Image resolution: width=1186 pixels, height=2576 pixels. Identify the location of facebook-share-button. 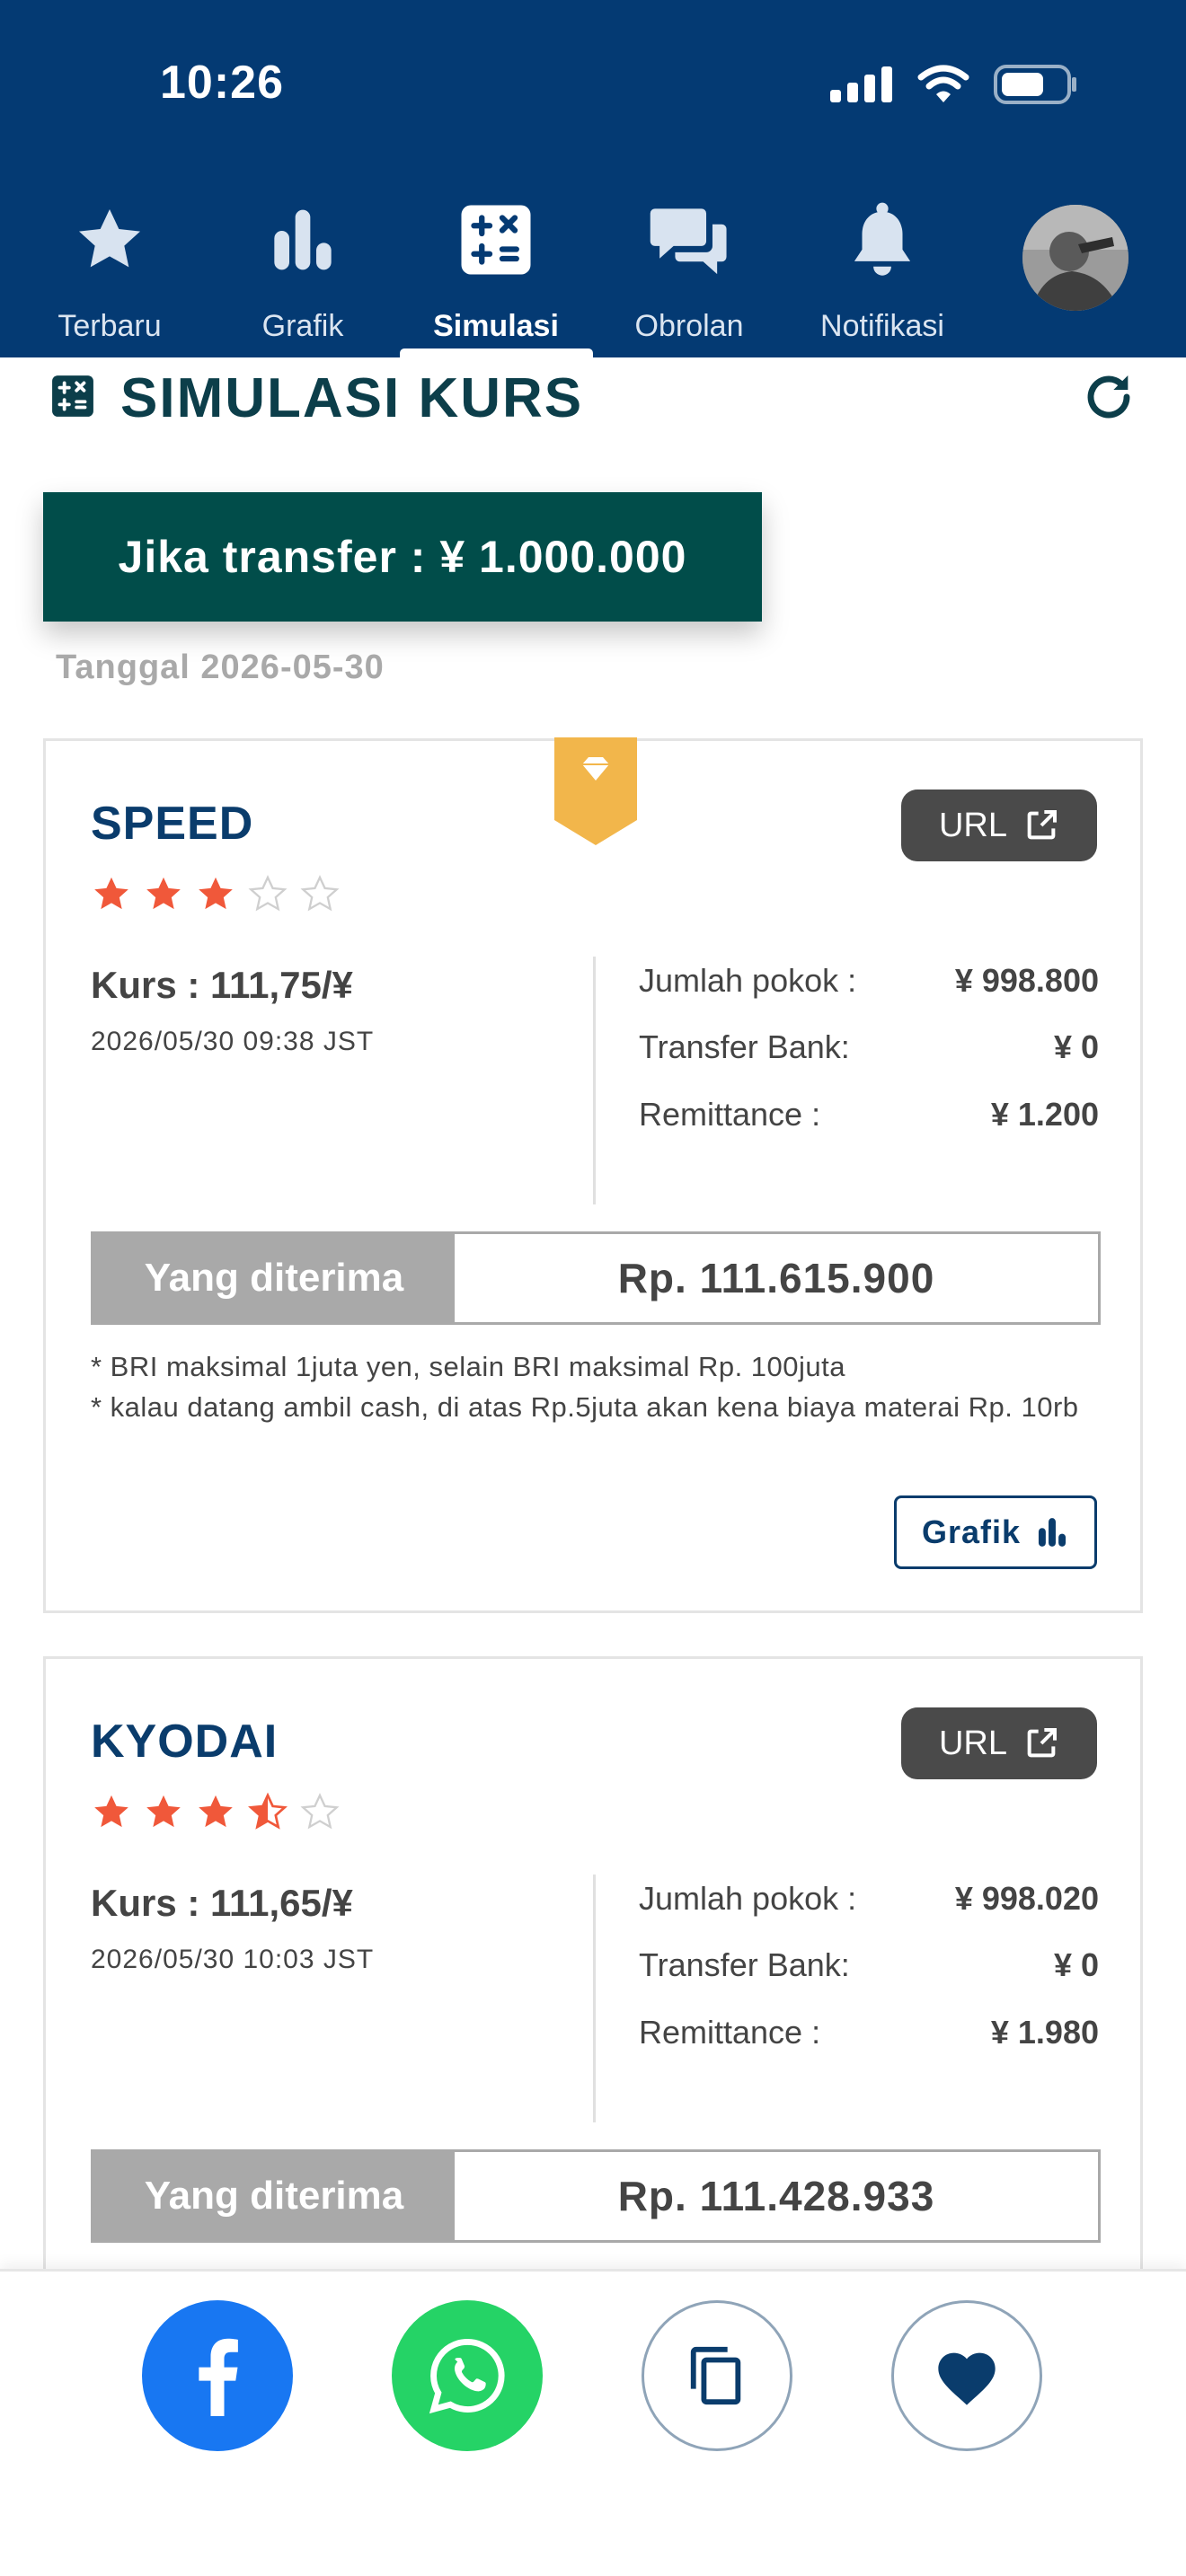
(217, 2375).